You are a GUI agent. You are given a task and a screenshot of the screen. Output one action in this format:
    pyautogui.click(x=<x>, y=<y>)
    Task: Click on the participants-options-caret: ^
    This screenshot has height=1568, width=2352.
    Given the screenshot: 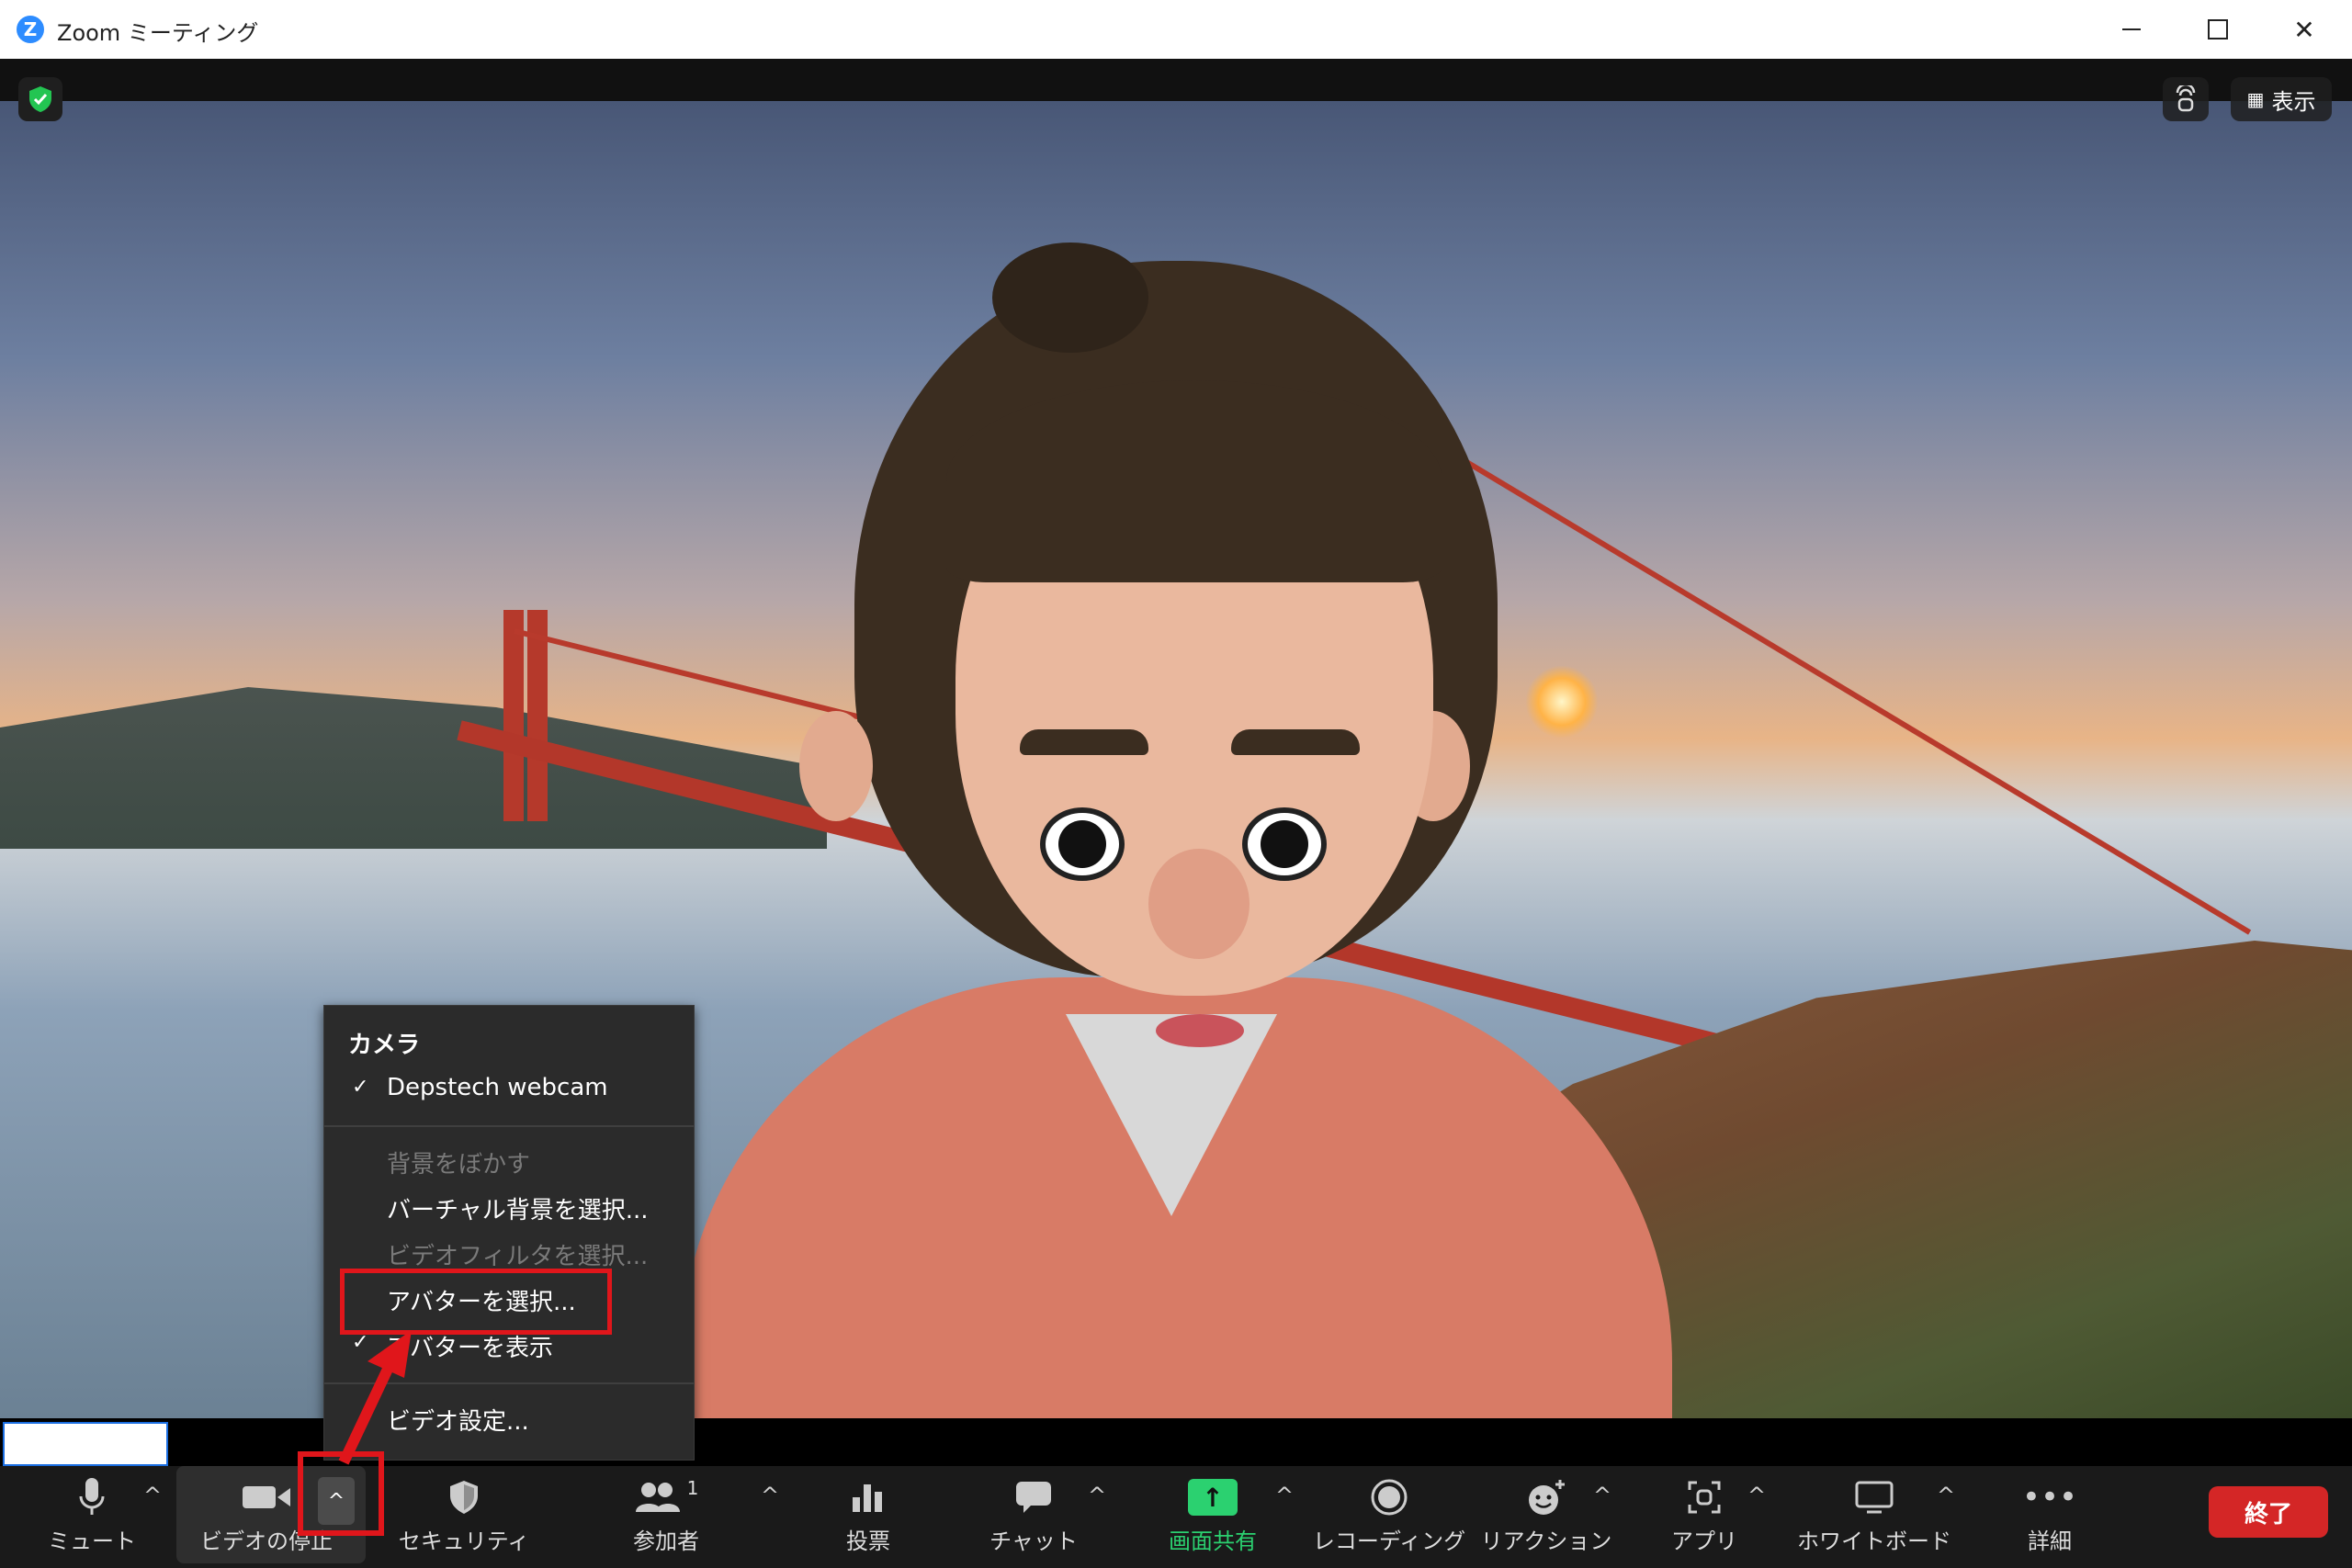 What is the action you would take?
    pyautogui.click(x=770, y=1496)
    